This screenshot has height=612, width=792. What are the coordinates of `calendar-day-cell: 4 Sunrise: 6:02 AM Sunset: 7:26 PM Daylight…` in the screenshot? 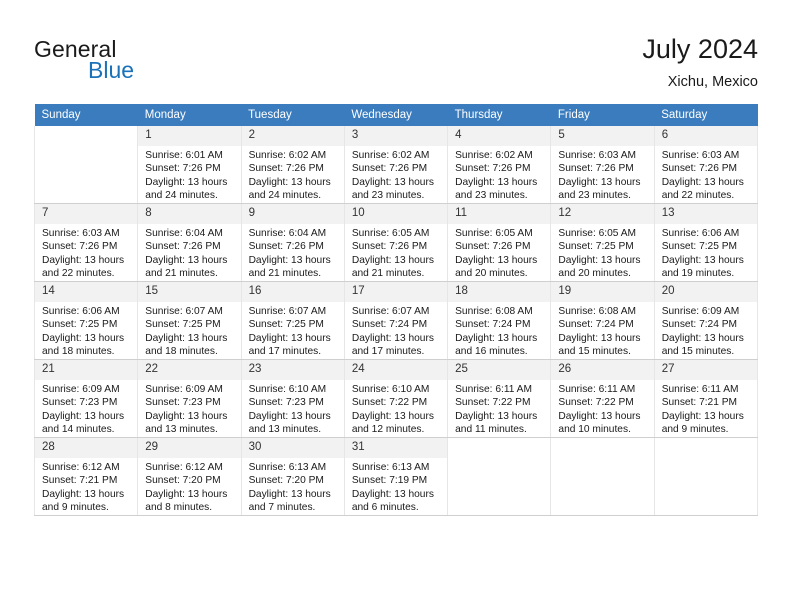 It's located at (499, 165).